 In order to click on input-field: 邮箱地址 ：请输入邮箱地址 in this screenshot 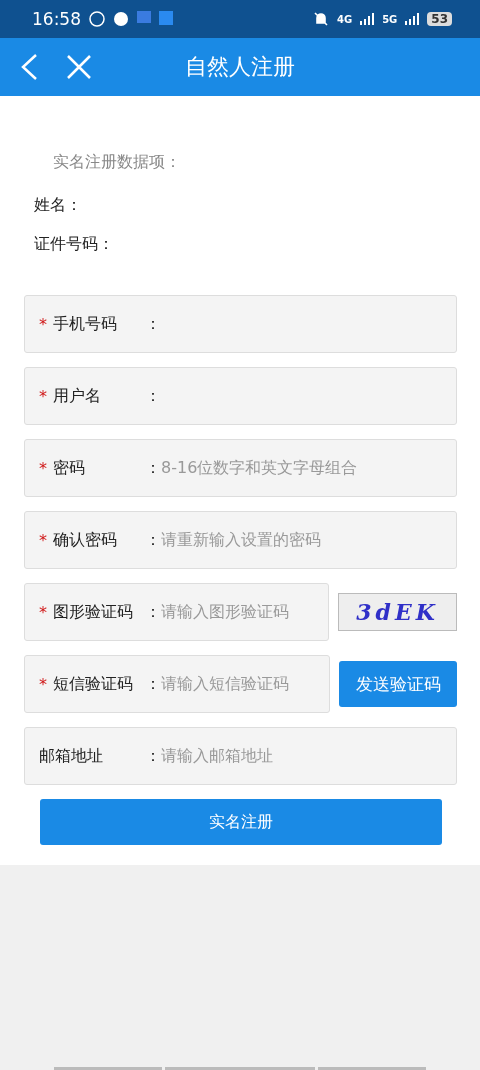, I will do `click(240, 756)`.